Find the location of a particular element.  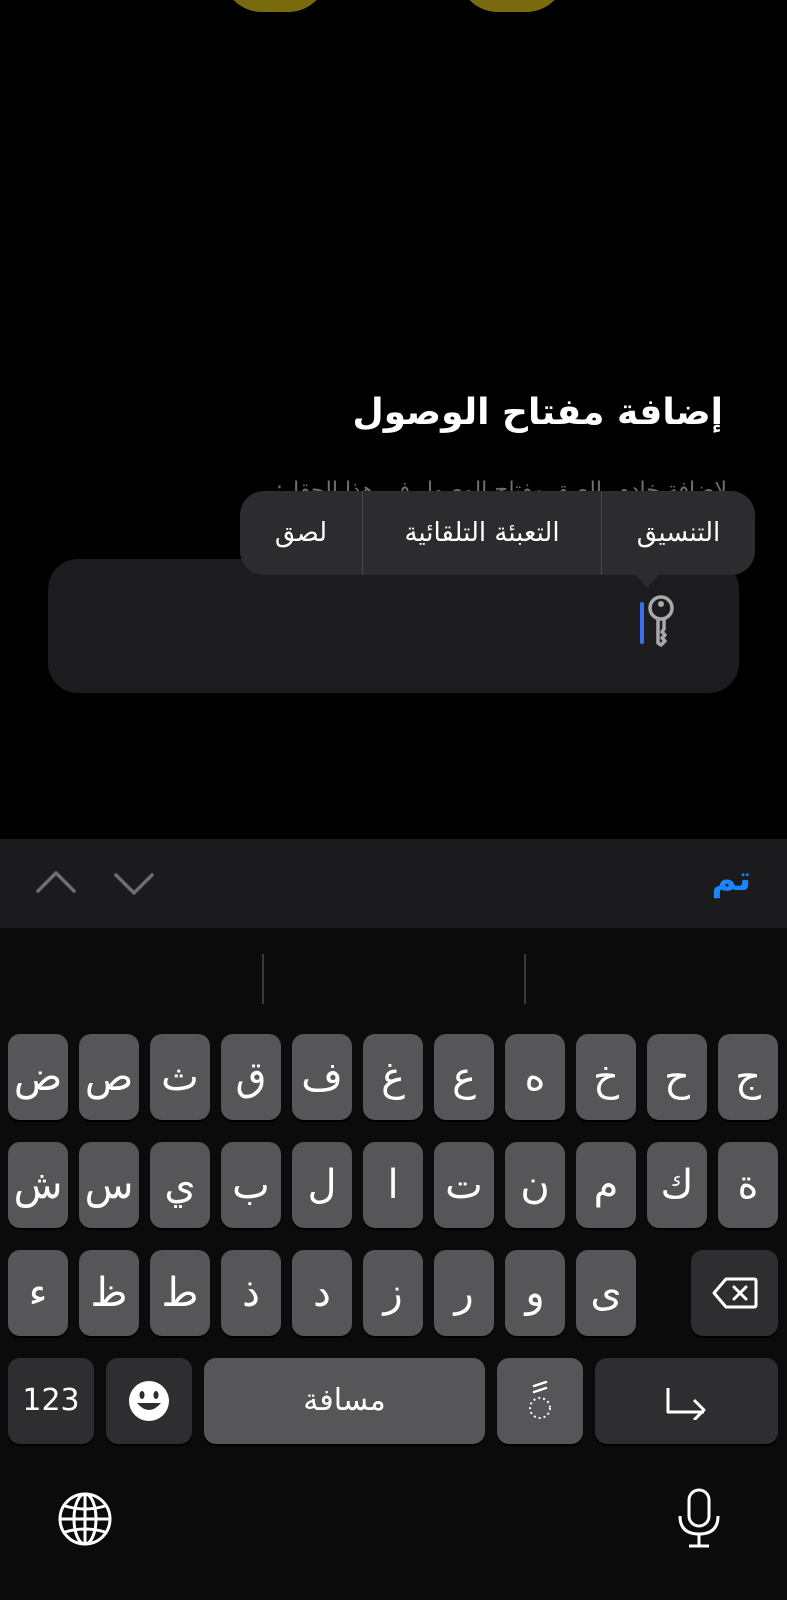

key-label: س is located at coordinates (109, 1185).